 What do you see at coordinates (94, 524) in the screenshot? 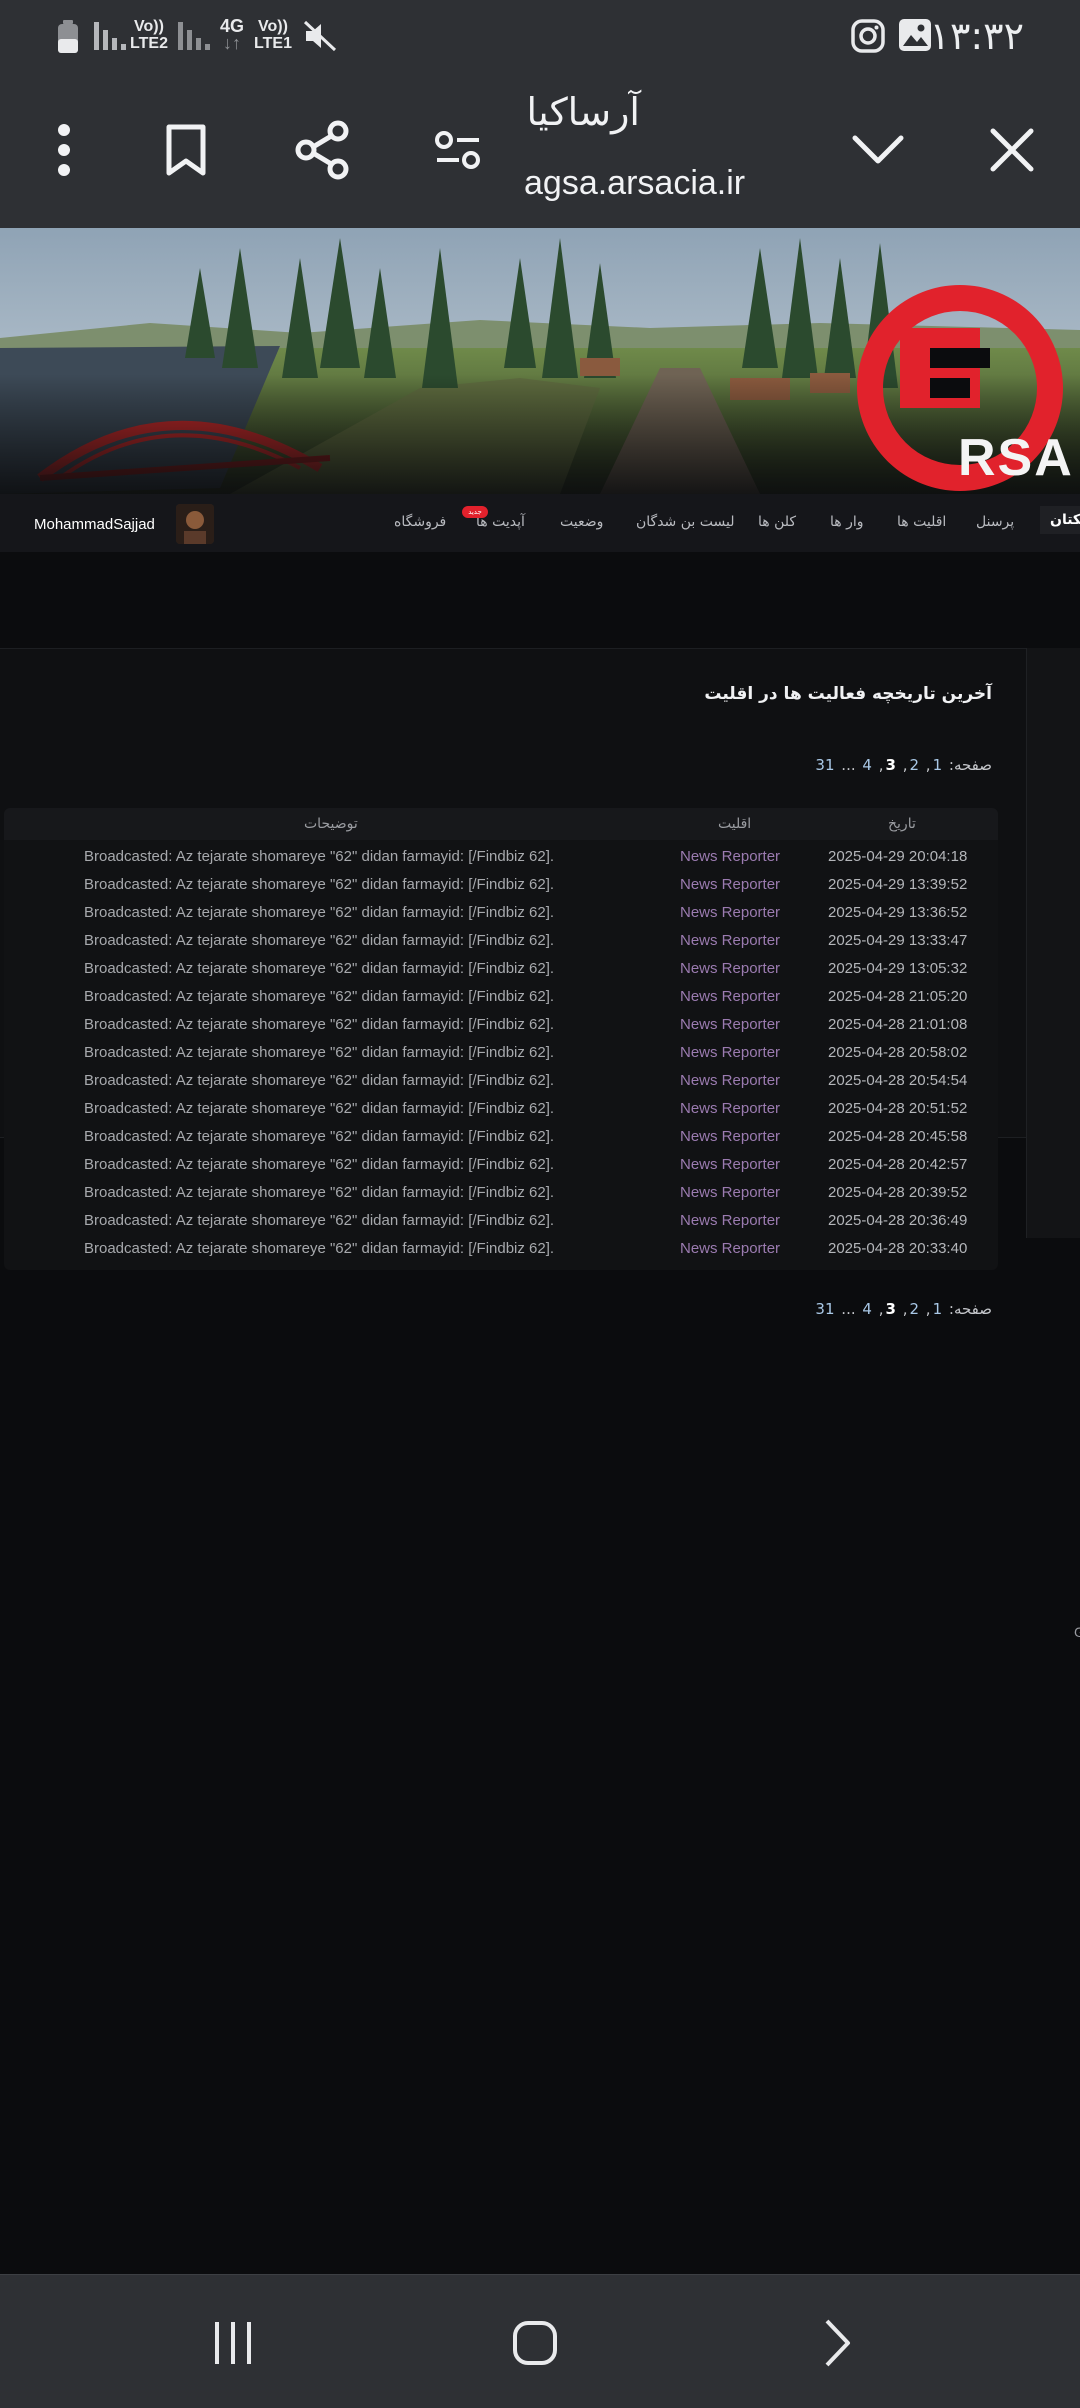
I see `username: MohammadSajjad` at bounding box center [94, 524].